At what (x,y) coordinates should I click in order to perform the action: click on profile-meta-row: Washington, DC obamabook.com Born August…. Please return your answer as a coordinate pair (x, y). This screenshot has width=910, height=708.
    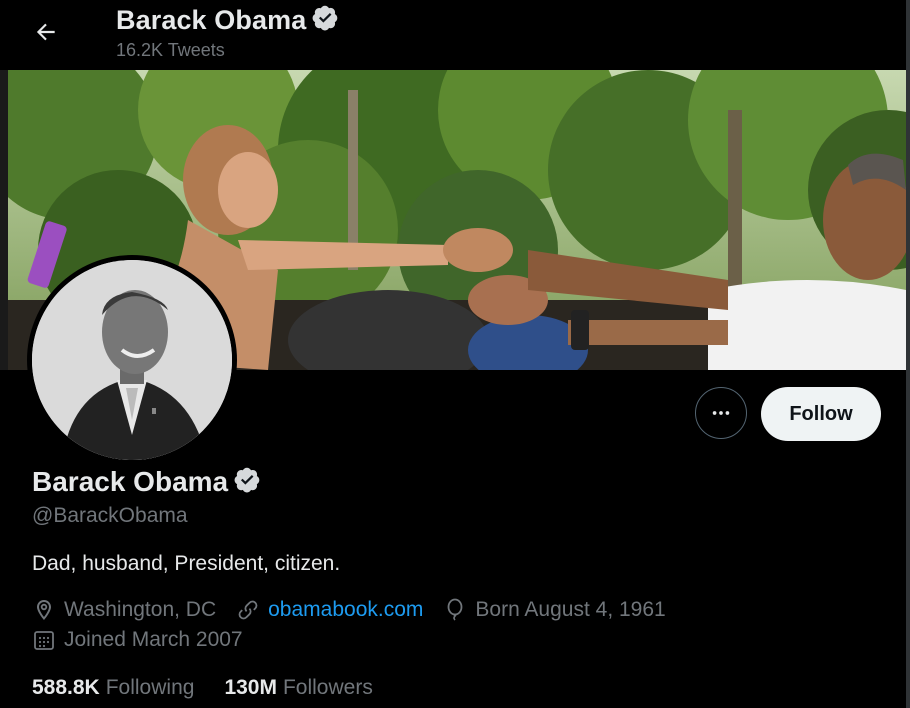
    Looking at the image, I should click on (359, 610).